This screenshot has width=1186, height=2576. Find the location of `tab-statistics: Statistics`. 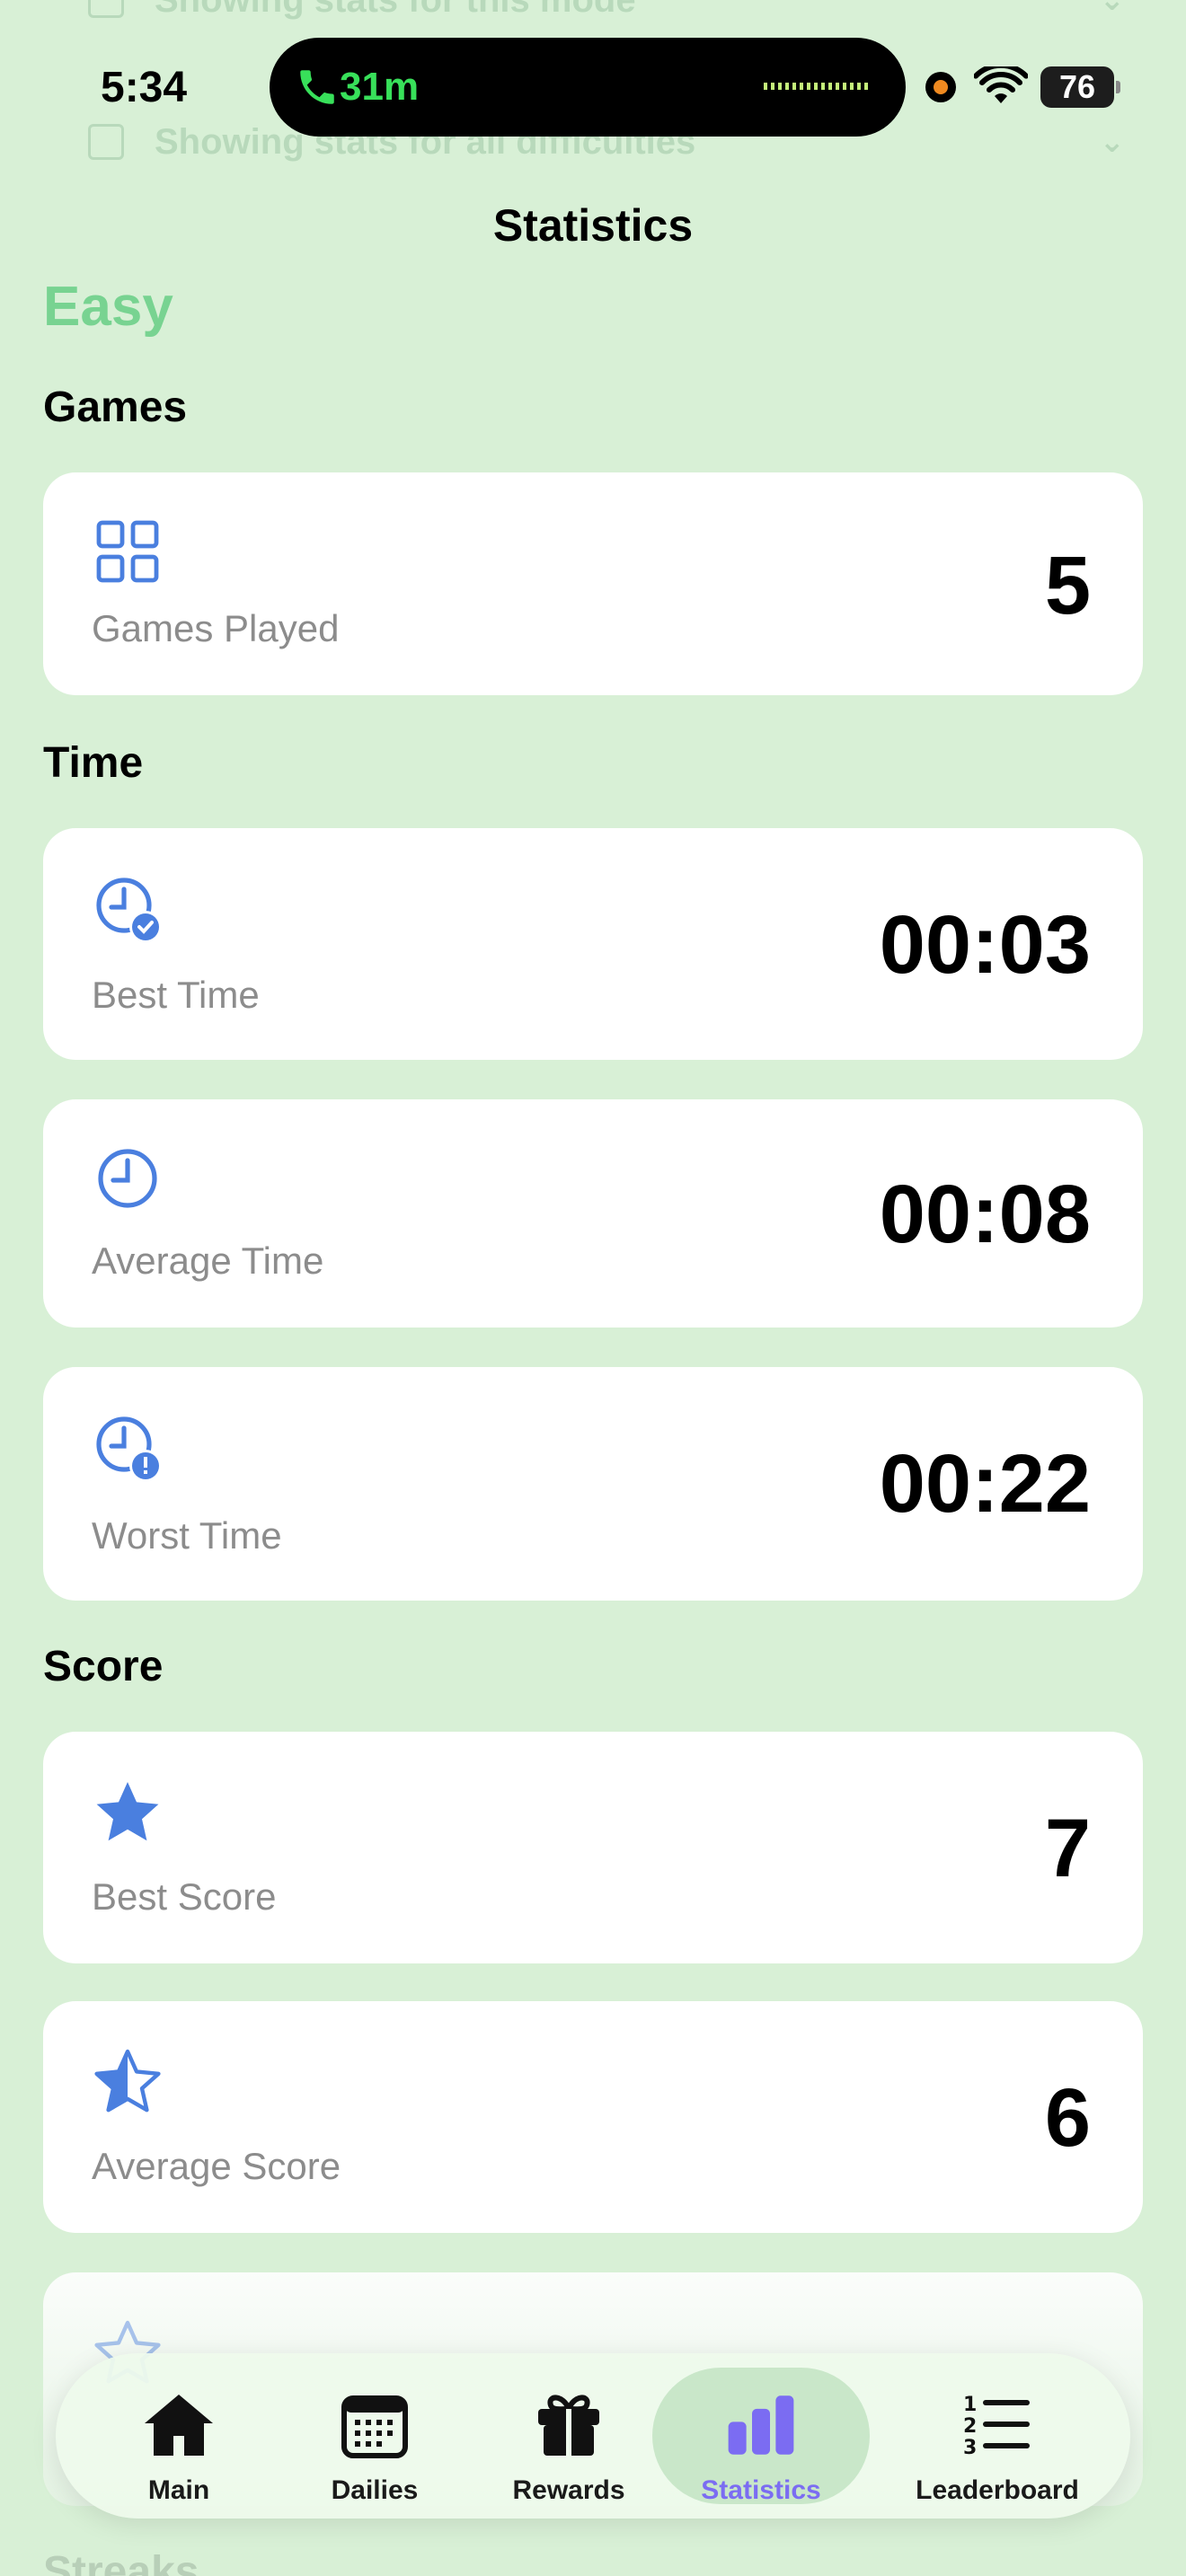

tab-statistics: Statistics is located at coordinates (761, 2436).